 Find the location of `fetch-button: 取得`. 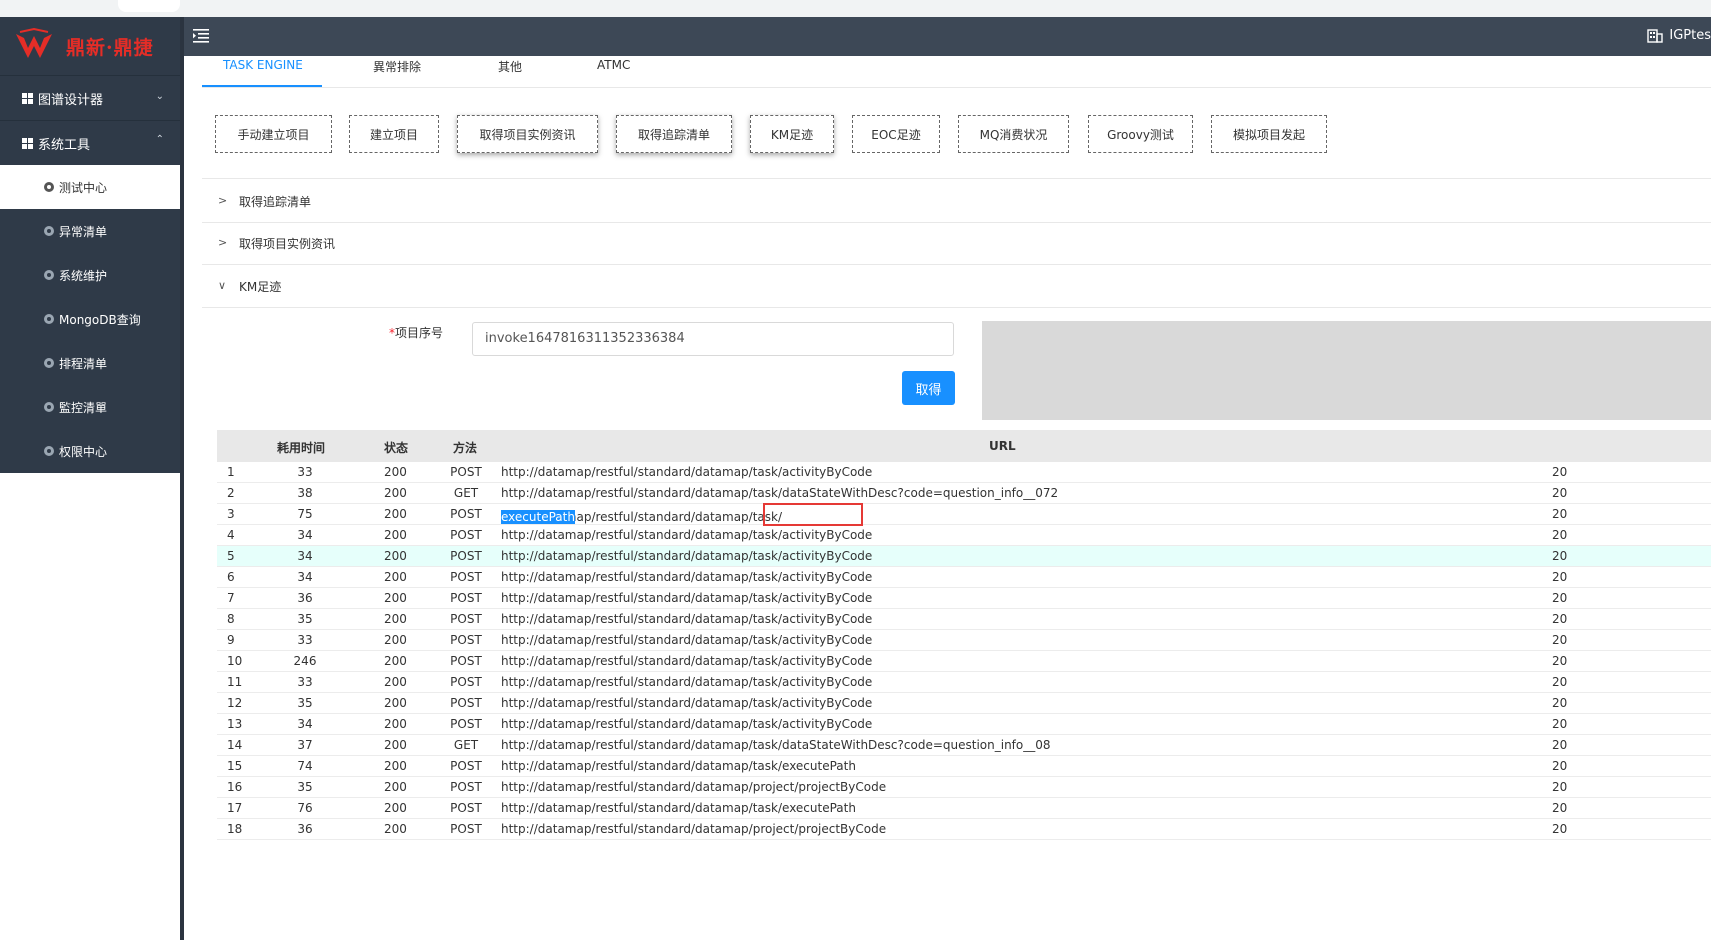

fetch-button: 取得 is located at coordinates (928, 388).